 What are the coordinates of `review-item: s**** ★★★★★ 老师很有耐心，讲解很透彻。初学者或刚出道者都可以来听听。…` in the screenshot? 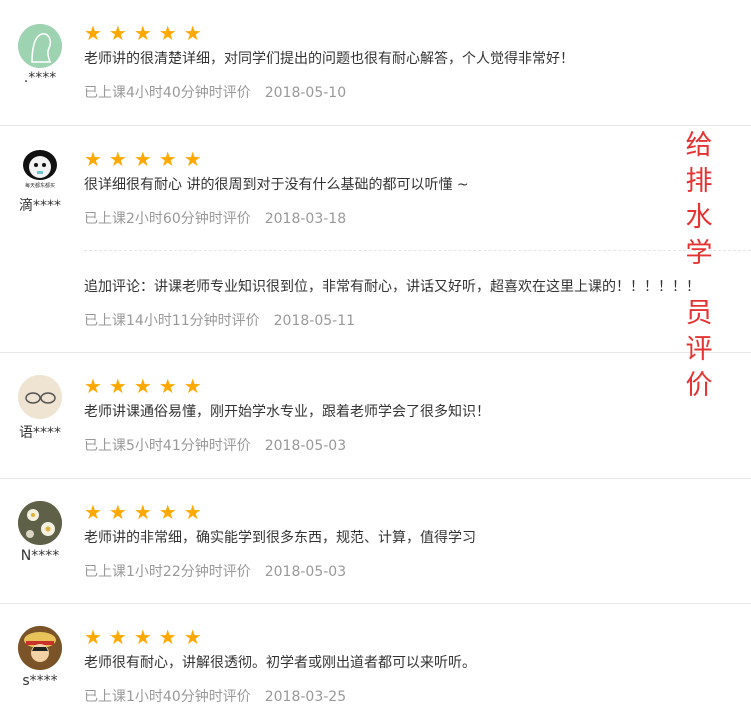 It's located at (375, 656).